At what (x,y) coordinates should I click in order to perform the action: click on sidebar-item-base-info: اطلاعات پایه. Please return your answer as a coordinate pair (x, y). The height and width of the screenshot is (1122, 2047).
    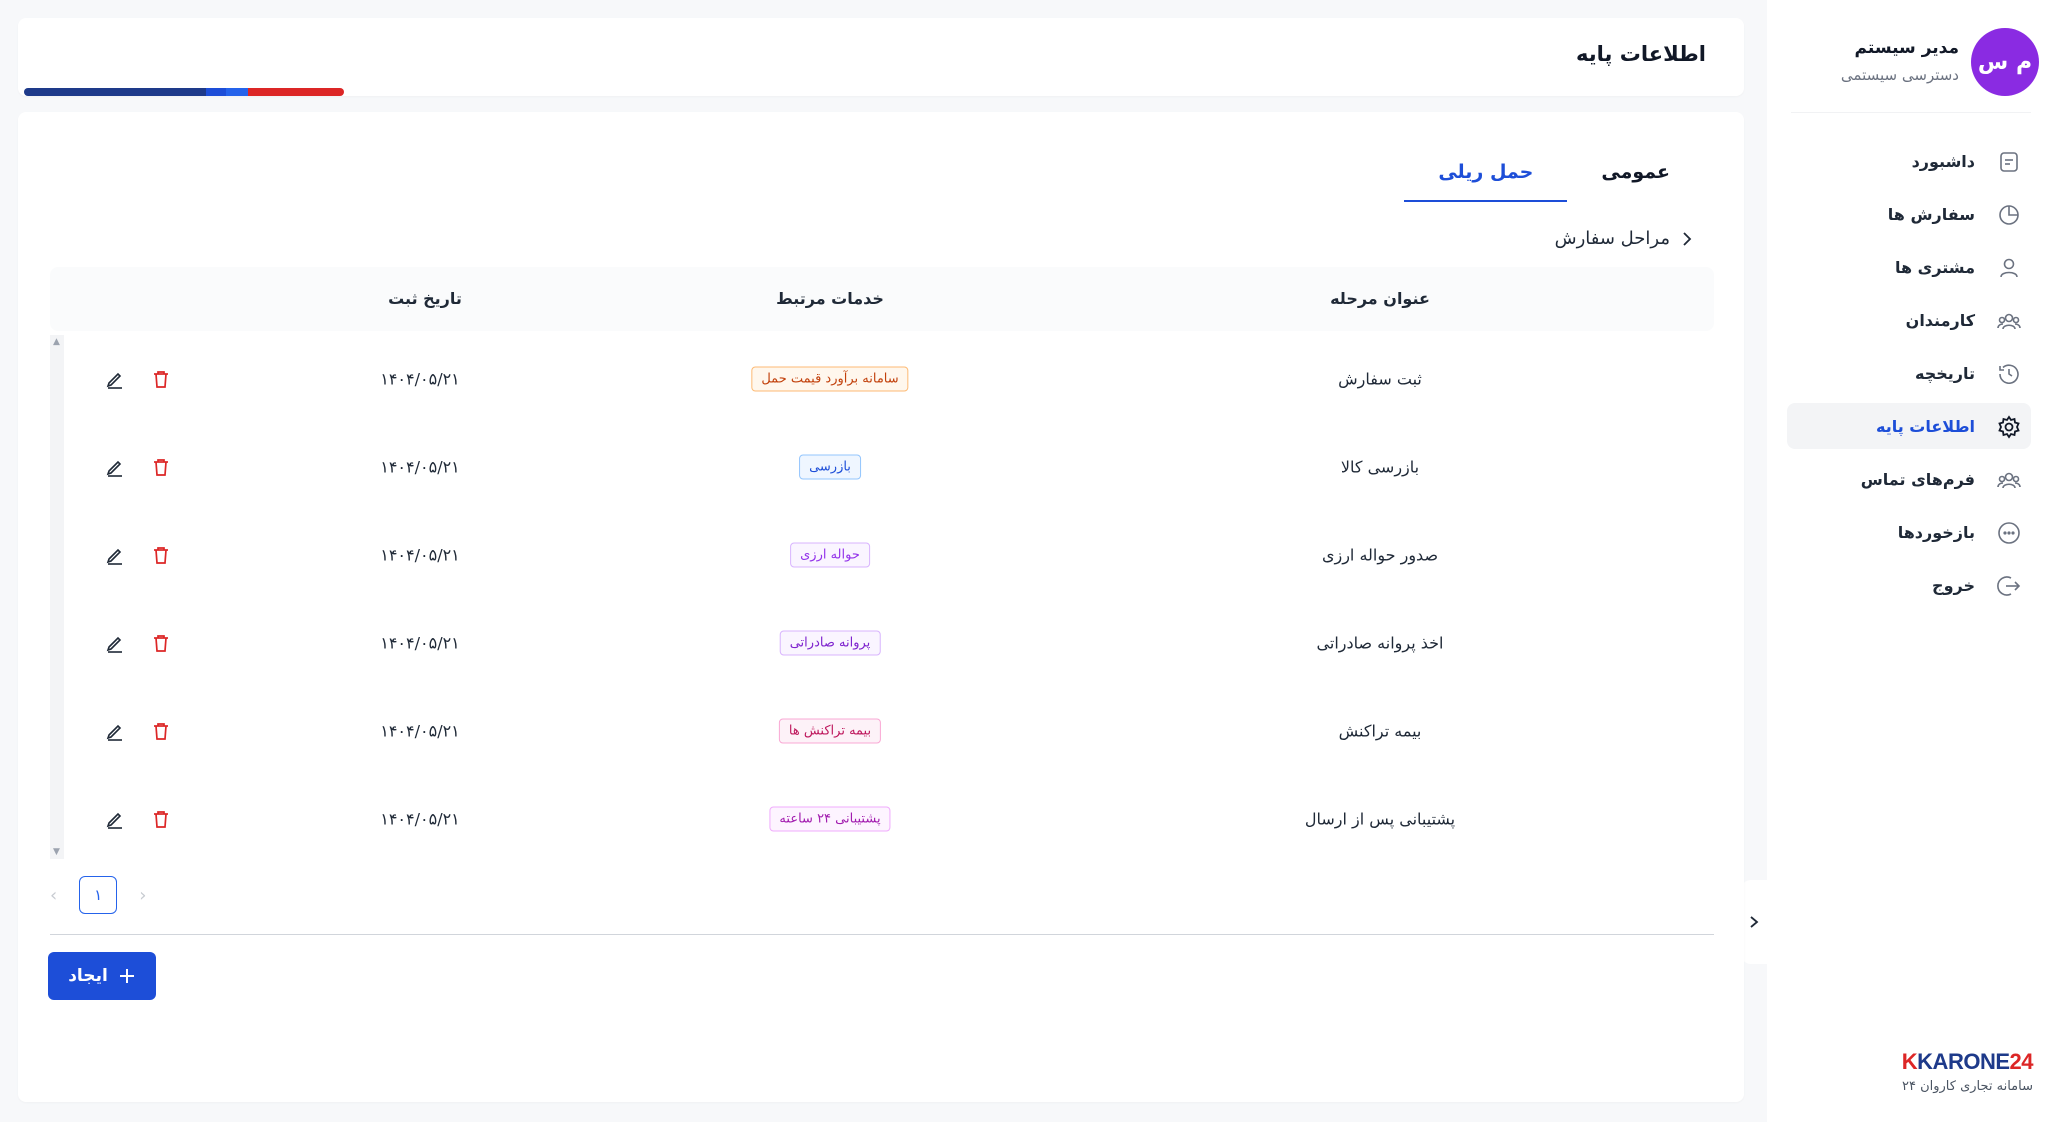
    Looking at the image, I should click on (1909, 426).